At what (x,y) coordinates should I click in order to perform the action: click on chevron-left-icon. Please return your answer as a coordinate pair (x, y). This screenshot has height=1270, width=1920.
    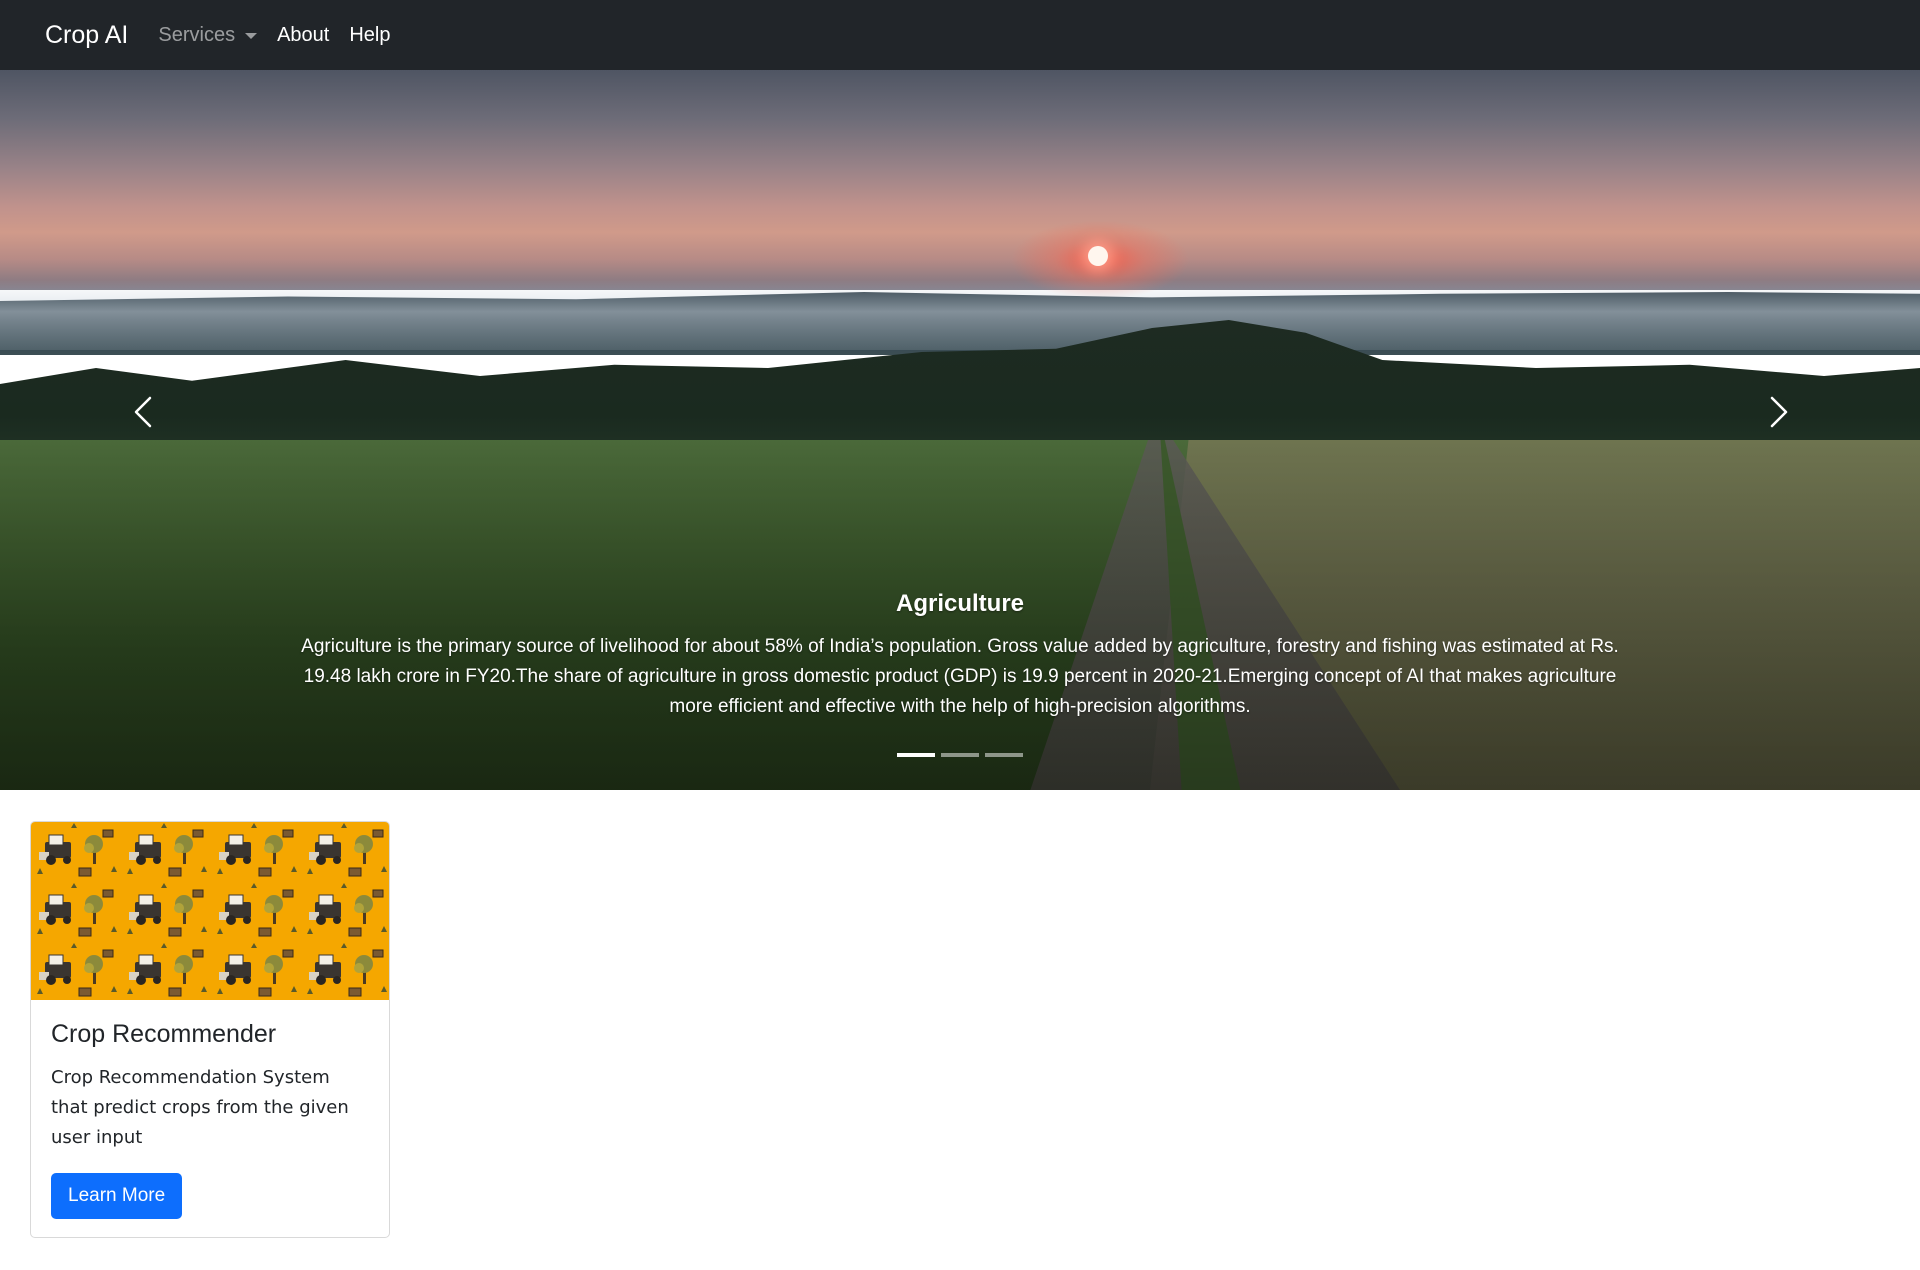
    Looking at the image, I should click on (143, 412).